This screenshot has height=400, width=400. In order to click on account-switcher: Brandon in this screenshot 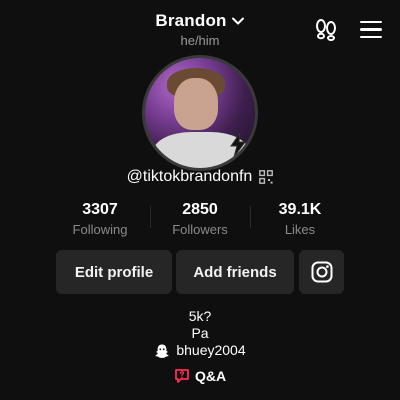, I will do `click(200, 21)`.